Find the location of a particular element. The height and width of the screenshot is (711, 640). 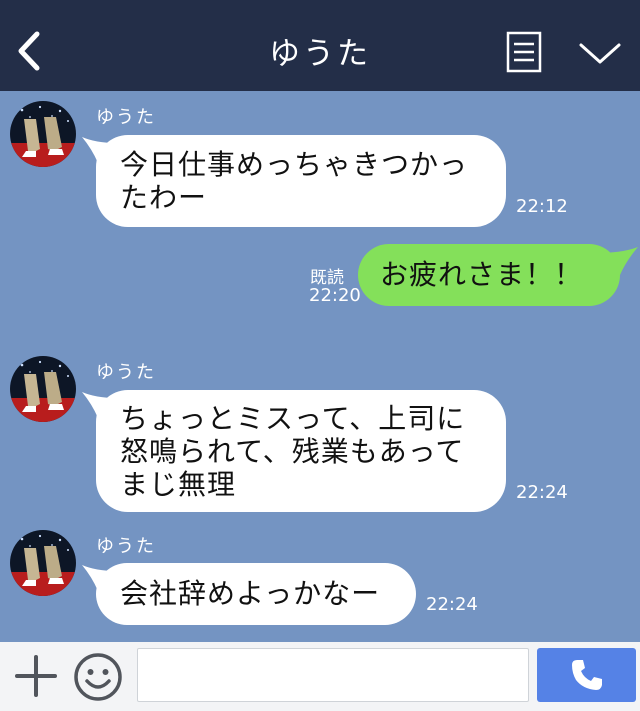

call-button is located at coordinates (586, 675).